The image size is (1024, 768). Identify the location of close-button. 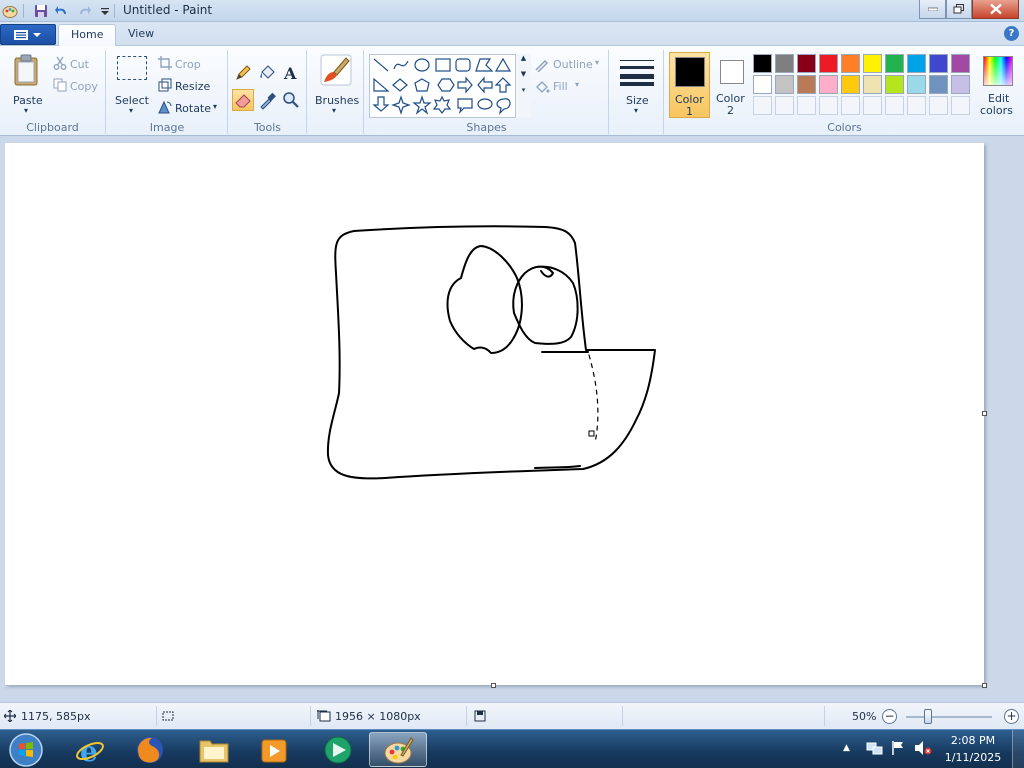
(995, 9).